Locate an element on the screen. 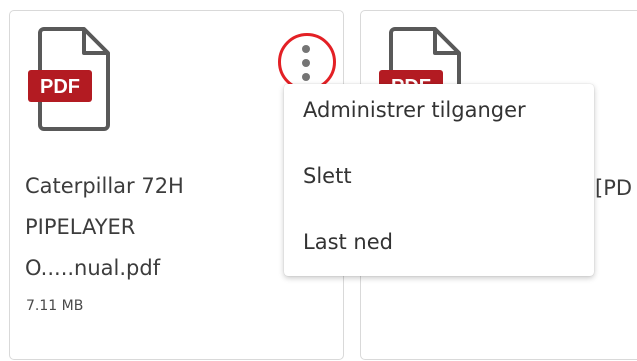 The image size is (637, 361). kebab-icon is located at coordinates (307, 66).